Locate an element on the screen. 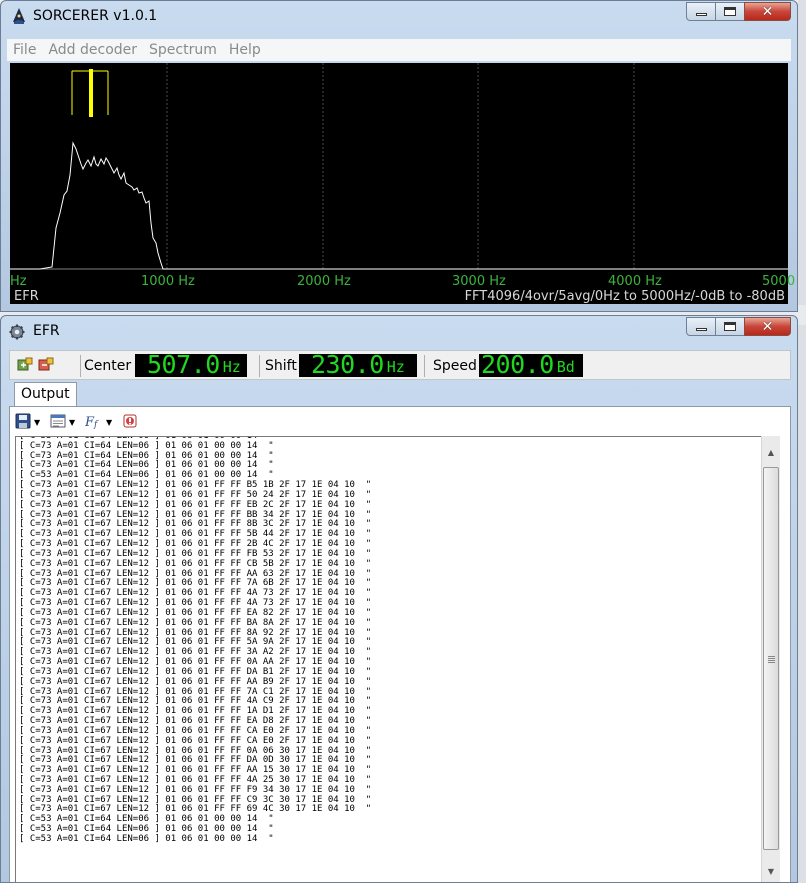  speed-value: 200.0 is located at coordinates (517, 365).